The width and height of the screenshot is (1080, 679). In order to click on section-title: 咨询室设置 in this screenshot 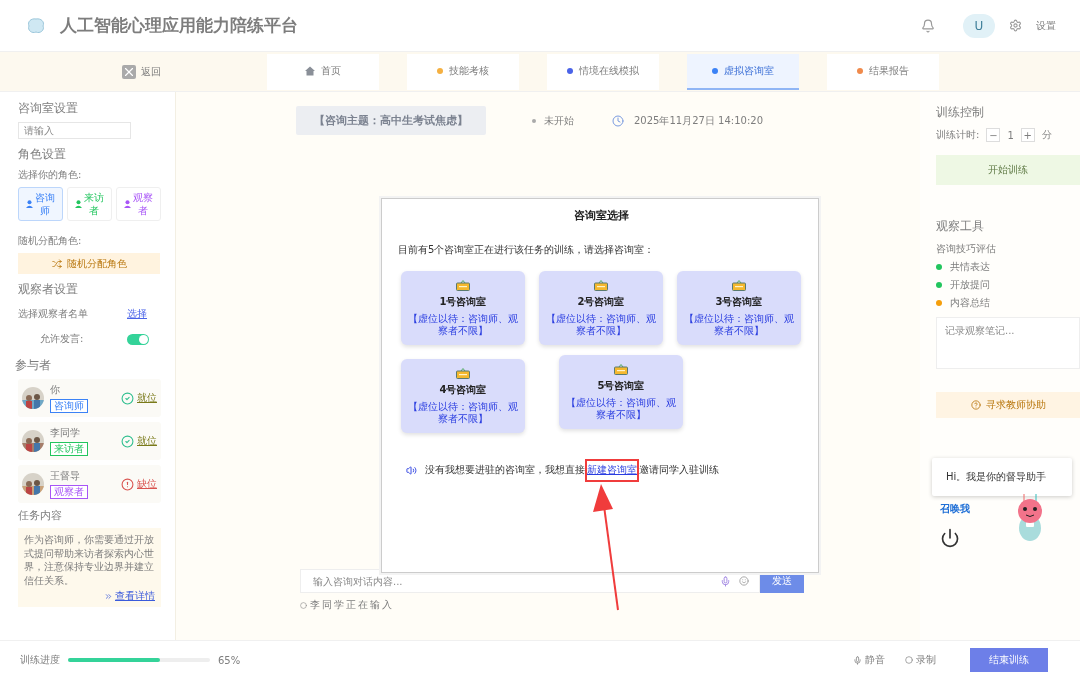, I will do `click(48, 108)`.